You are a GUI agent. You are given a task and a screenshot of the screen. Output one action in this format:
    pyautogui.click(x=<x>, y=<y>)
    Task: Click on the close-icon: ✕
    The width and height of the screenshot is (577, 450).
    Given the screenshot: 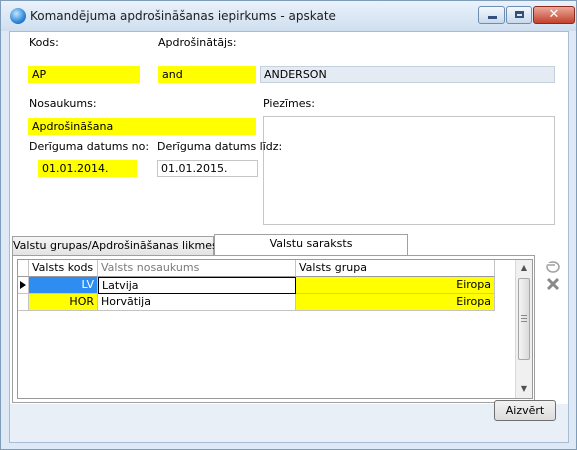 What is the action you would take?
    pyautogui.click(x=554, y=14)
    